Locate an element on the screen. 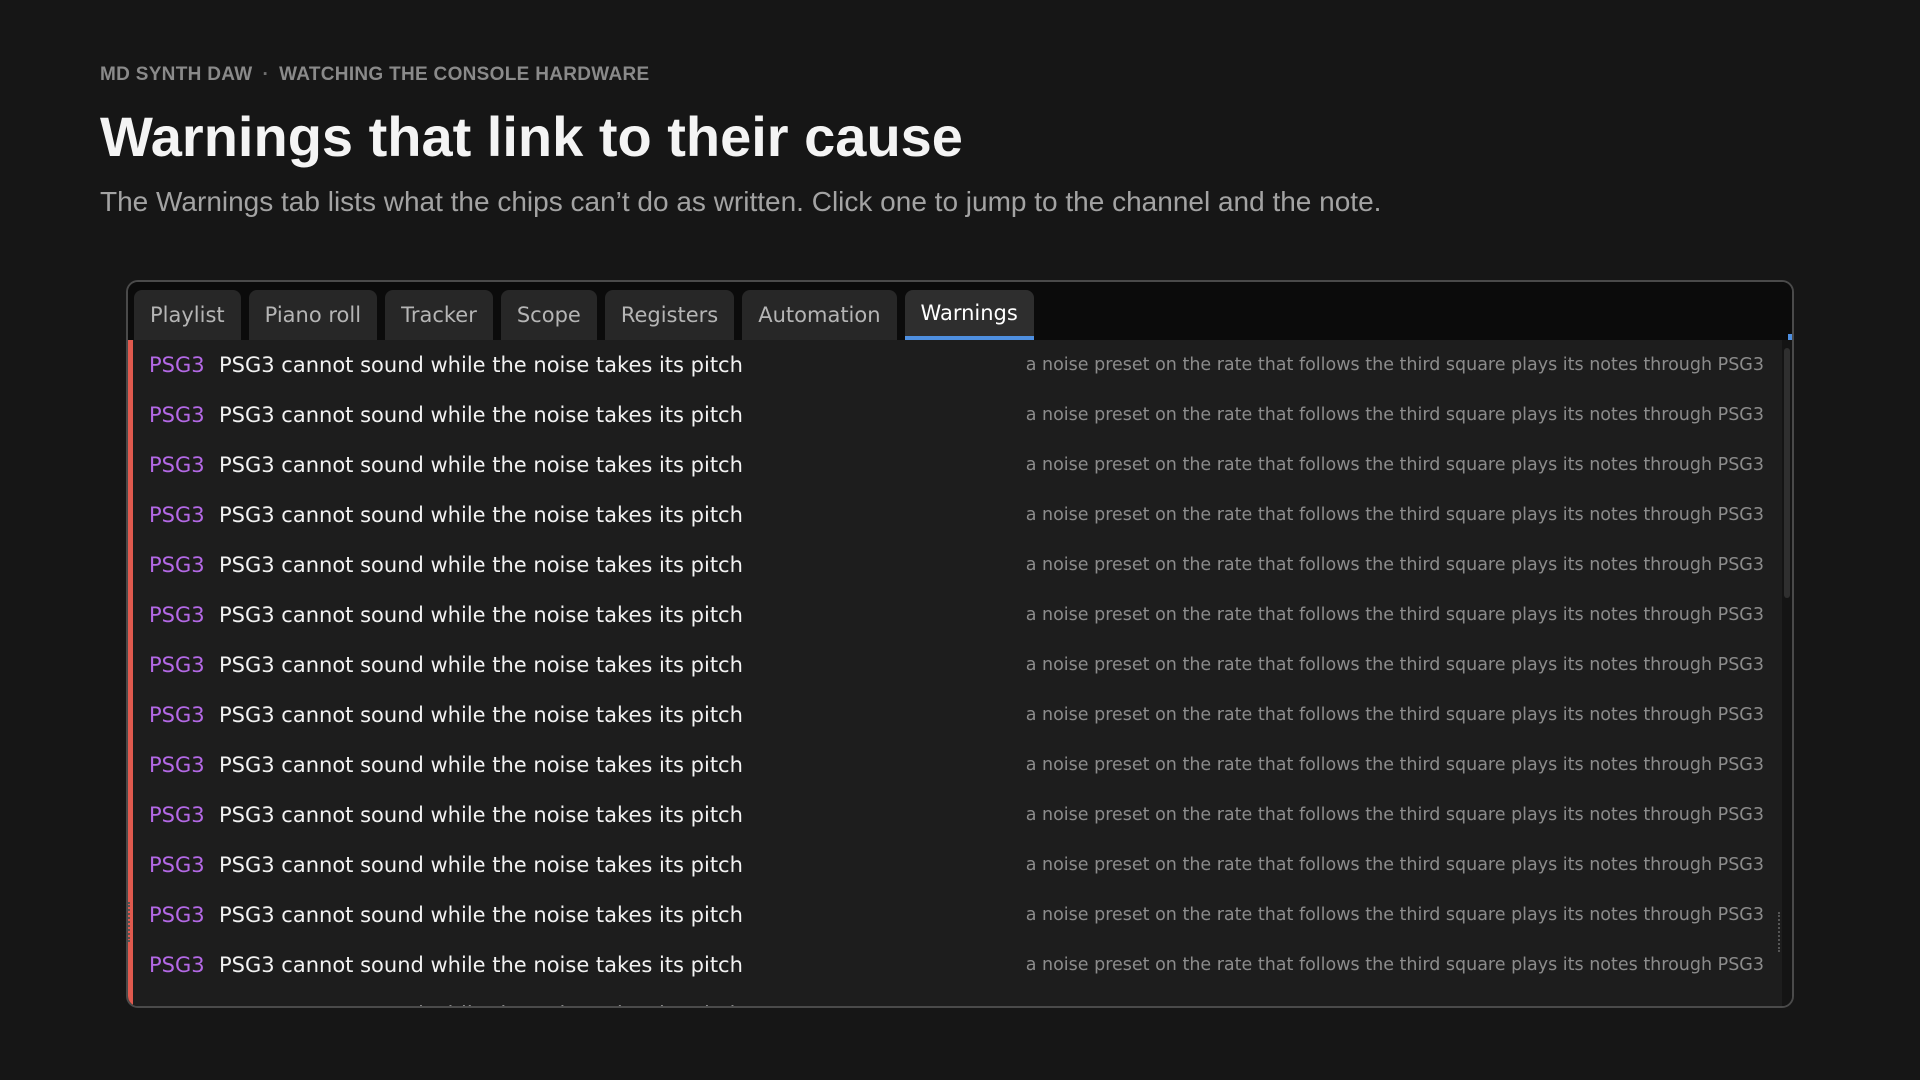  page-title: Warnings that link to their cause is located at coordinates (531, 136).